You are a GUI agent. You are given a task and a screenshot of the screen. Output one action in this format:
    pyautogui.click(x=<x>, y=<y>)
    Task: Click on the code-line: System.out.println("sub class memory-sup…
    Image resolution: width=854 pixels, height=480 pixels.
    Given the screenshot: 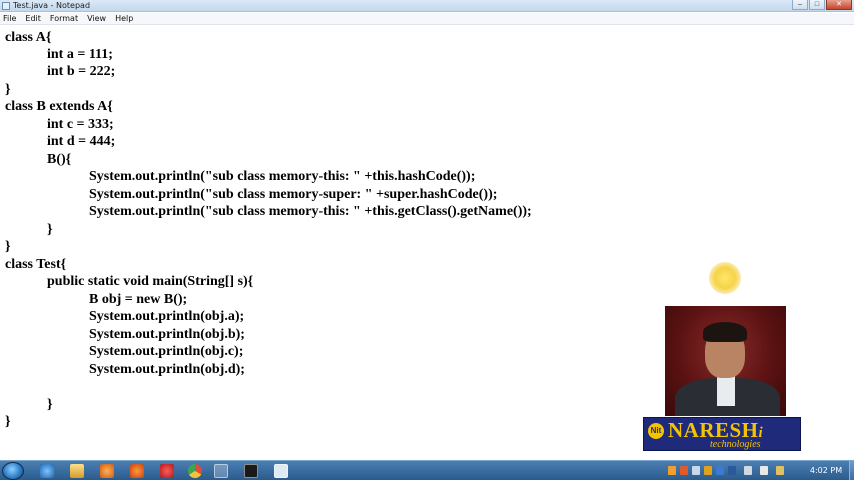 What is the action you would take?
    pyautogui.click(x=251, y=194)
    